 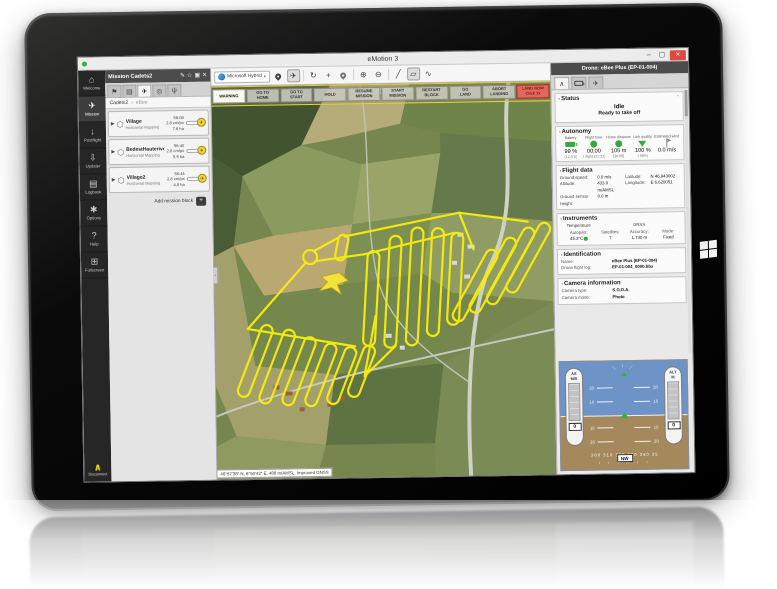 What do you see at coordinates (229, 96) in the screenshot?
I see `warning-button: WARNING` at bounding box center [229, 96].